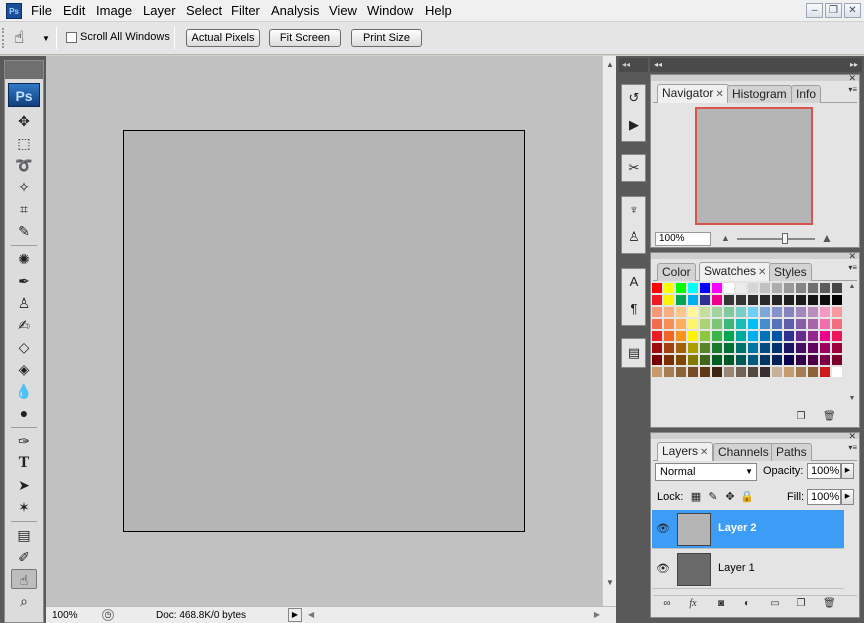 This screenshot has width=864, height=623. Describe the element at coordinates (852, 10) in the screenshot. I see `close-window-button: ✕` at that location.